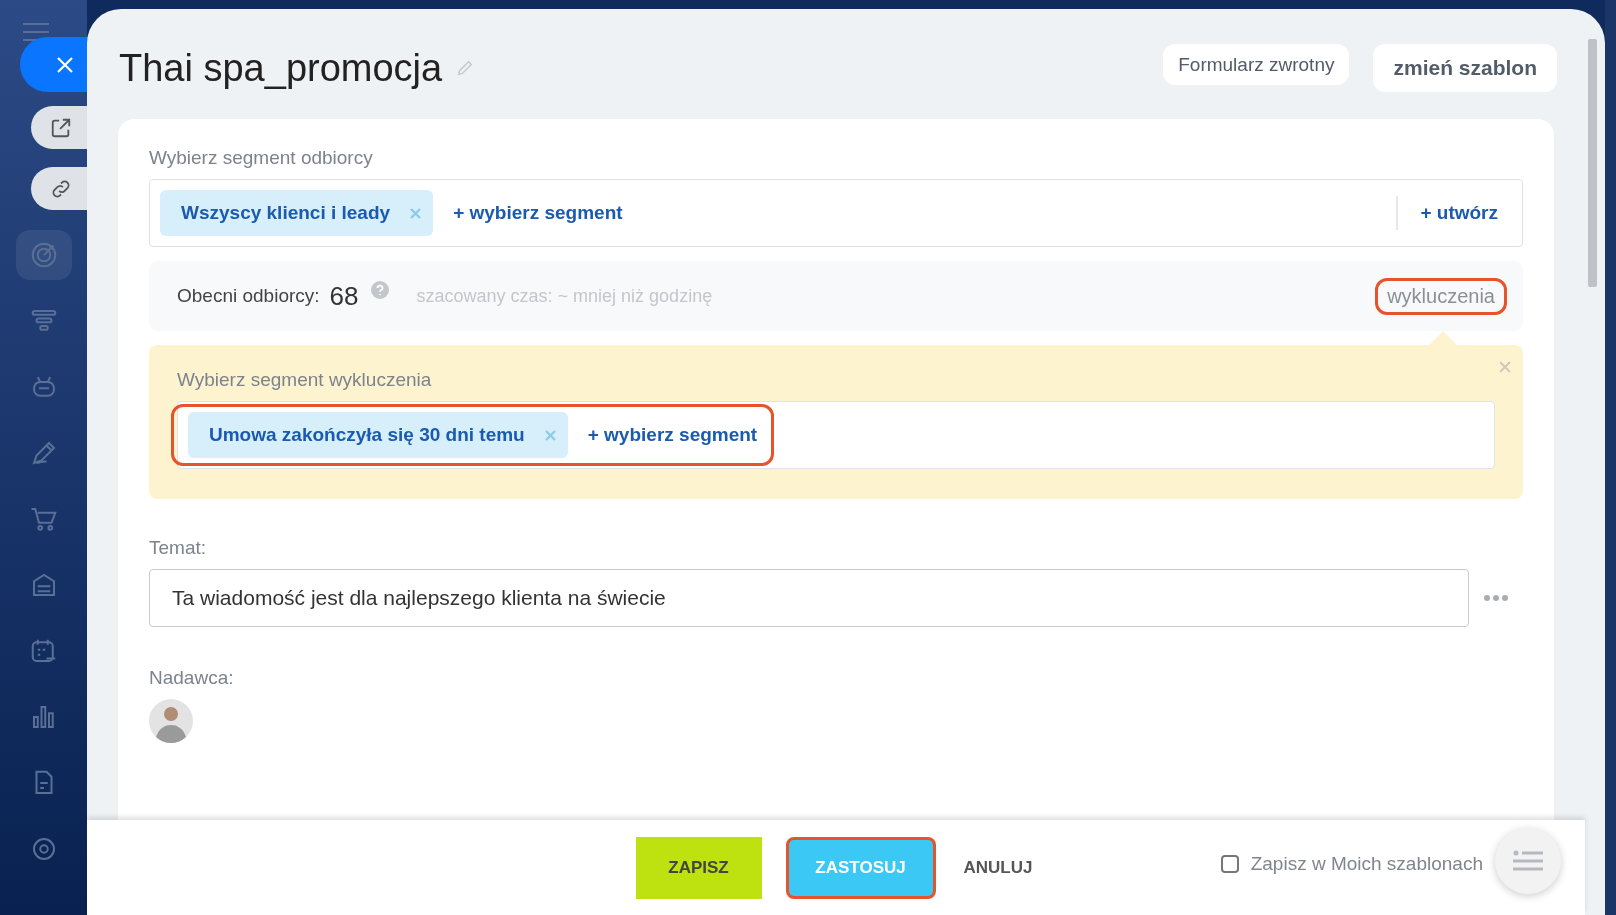  What do you see at coordinates (178, 548) in the screenshot?
I see `field-label: Temat:` at bounding box center [178, 548].